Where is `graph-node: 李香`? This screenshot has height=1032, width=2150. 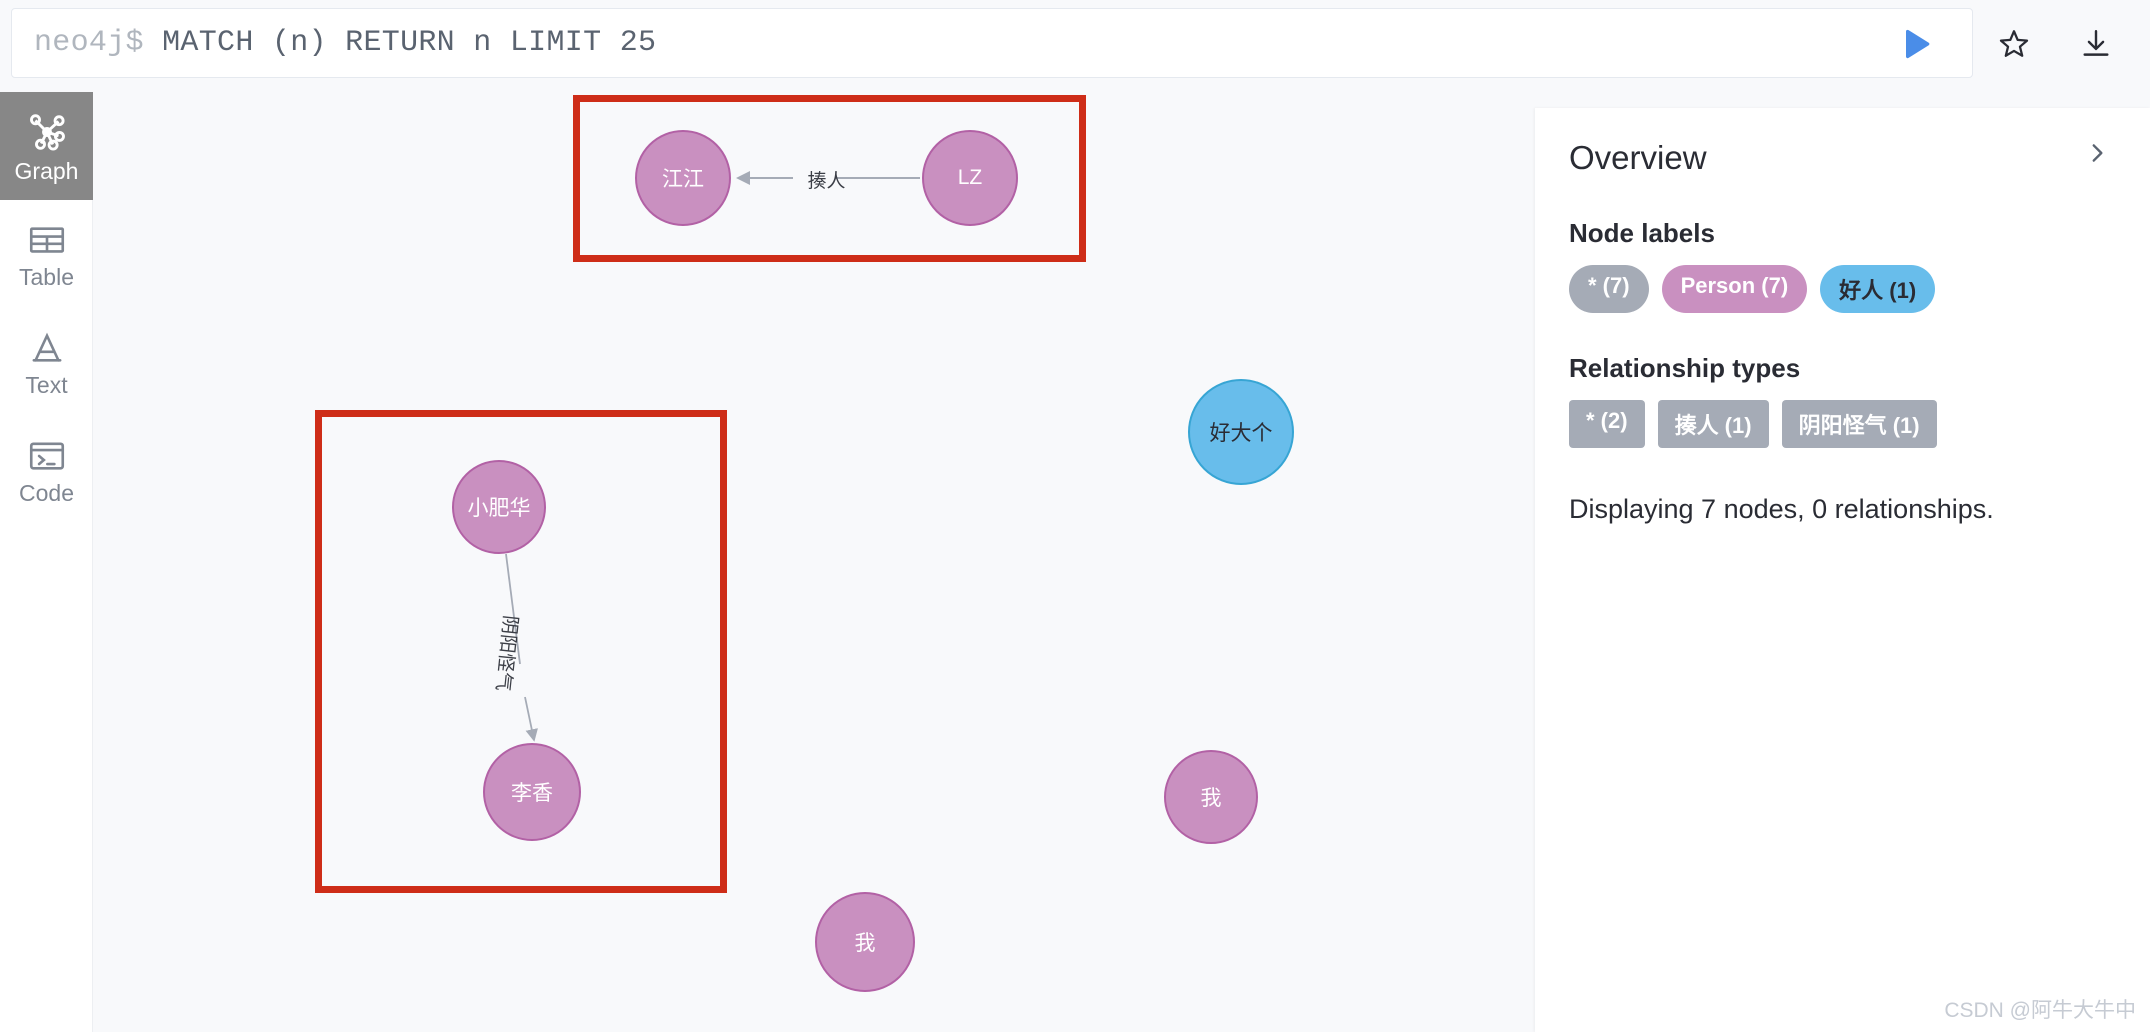
graph-node: 李香 is located at coordinates (532, 792).